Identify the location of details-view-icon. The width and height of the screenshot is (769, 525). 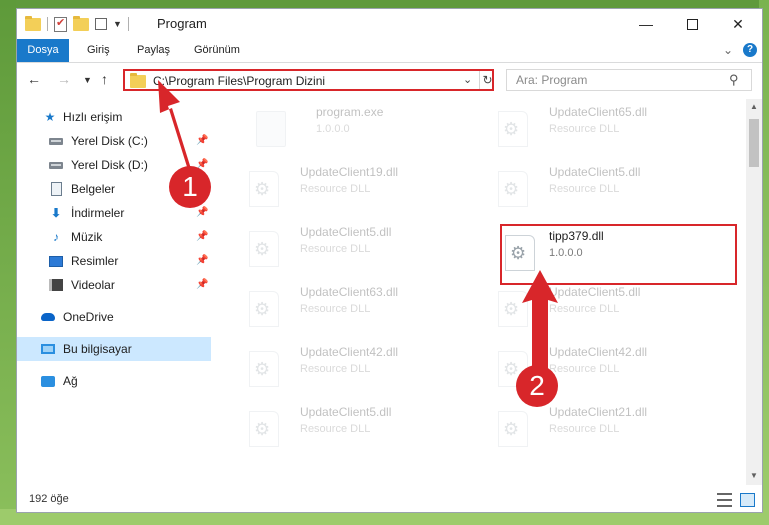
(724, 500).